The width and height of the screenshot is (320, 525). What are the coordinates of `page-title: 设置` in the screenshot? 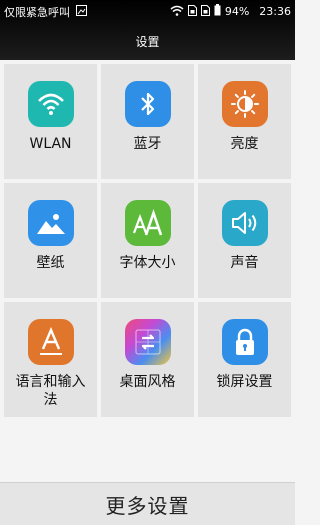 It's located at (147, 42).